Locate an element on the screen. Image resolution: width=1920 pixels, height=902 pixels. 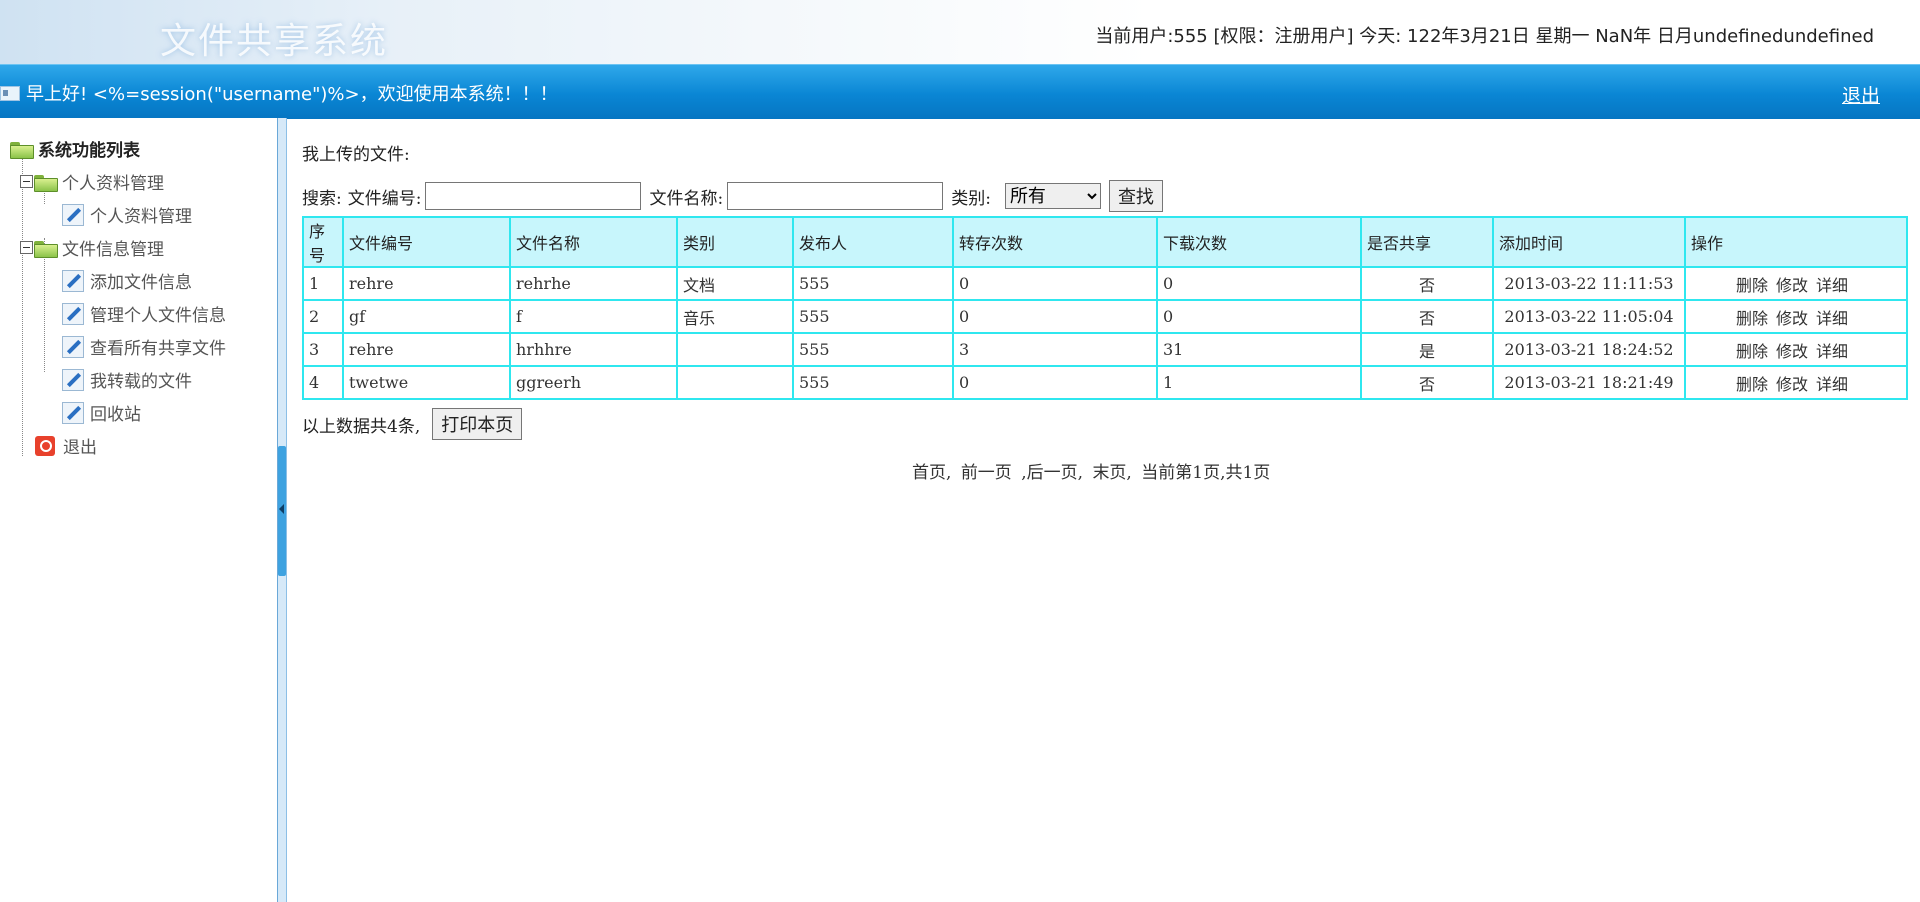
sidebar-item-label: 回收站 is located at coordinates (115, 415).